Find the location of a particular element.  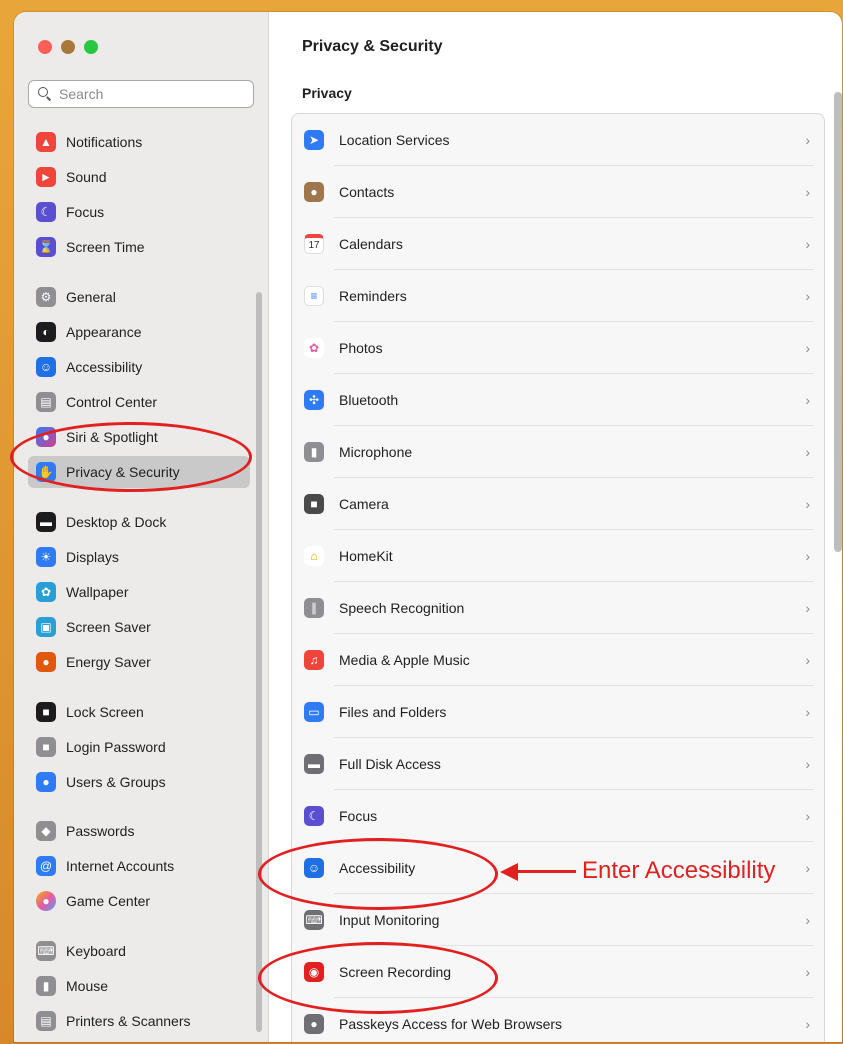

sidebar-item-label: Control Center is located at coordinates (112, 402).